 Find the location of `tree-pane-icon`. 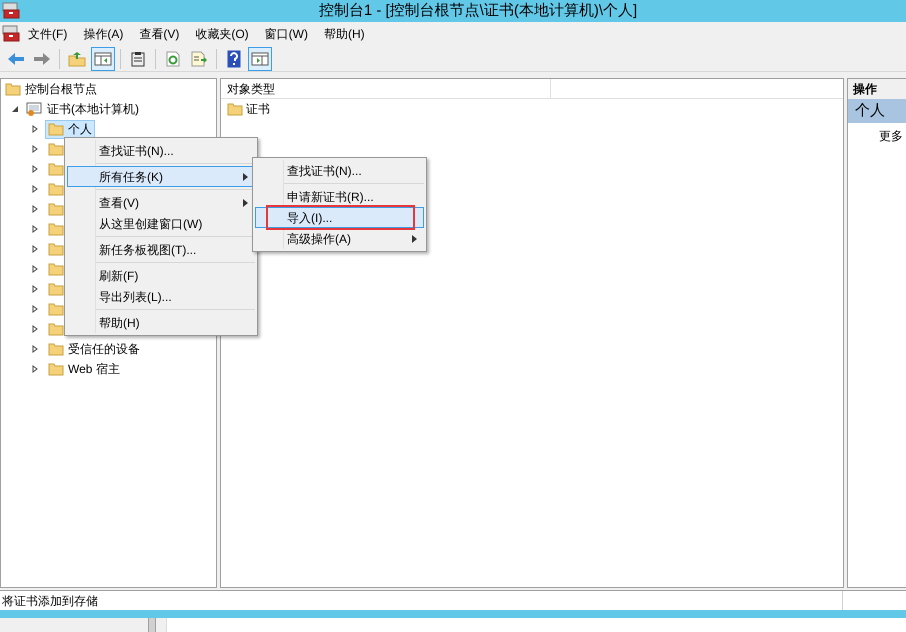

tree-pane-icon is located at coordinates (103, 58).